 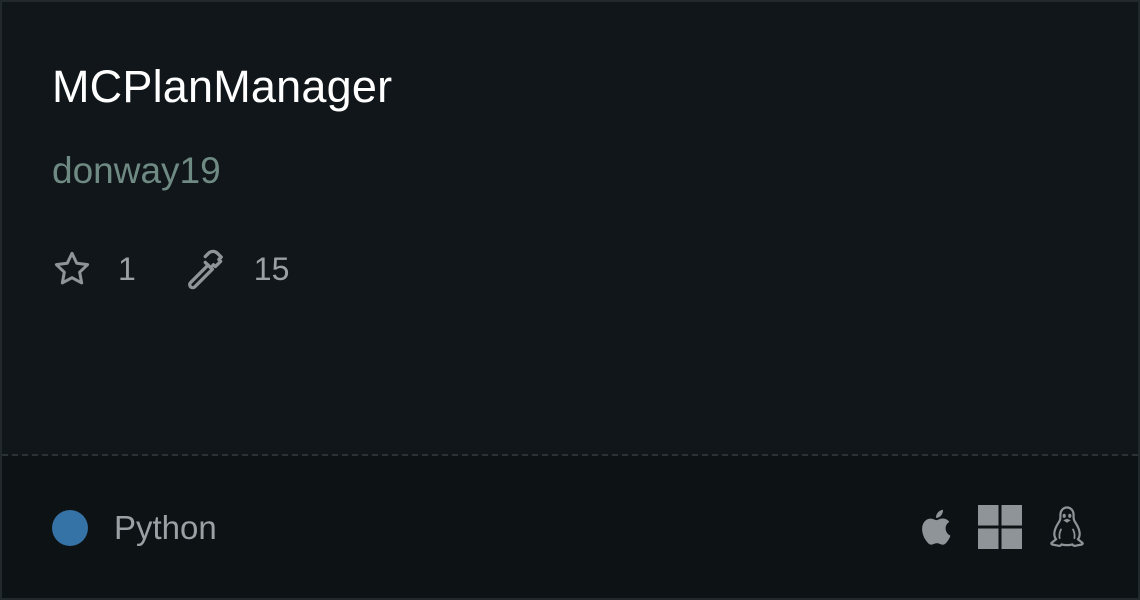 I want to click on apple-icon, so click(x=936, y=527).